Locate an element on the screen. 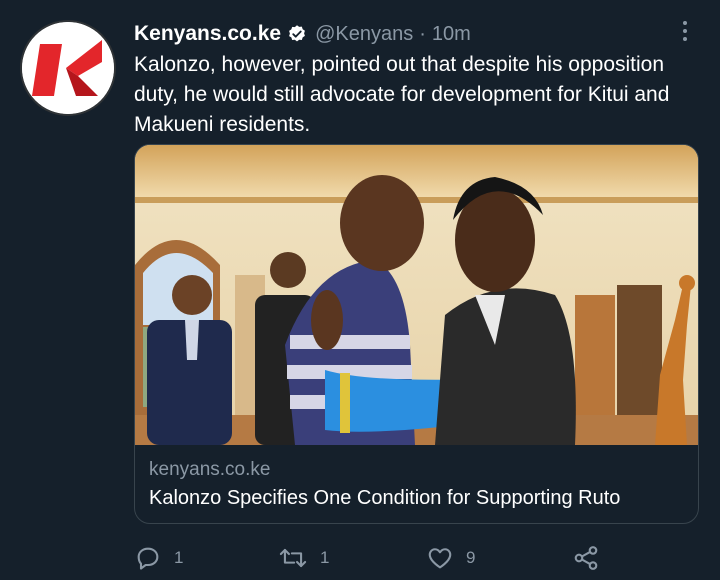 Image resolution: width=720 pixels, height=580 pixels. card-domain: kenyans.co.ke is located at coordinates (209, 470).